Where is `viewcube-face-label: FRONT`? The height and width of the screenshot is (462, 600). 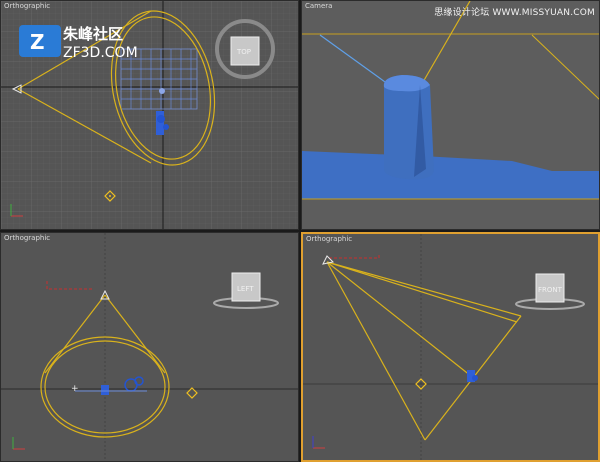 viewcube-face-label: FRONT is located at coordinates (550, 290).